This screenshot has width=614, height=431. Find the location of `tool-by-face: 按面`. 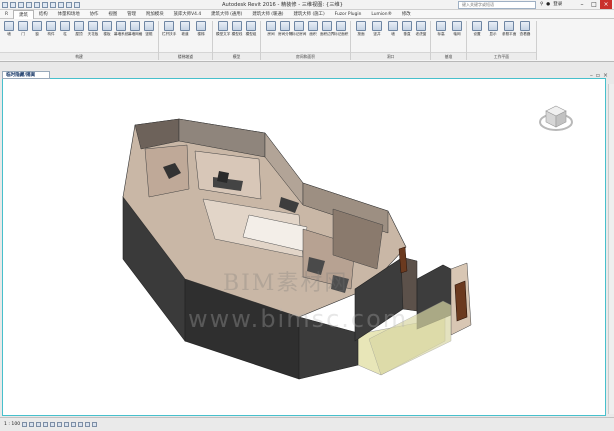

tool-by-face: 按面 is located at coordinates (361, 28).